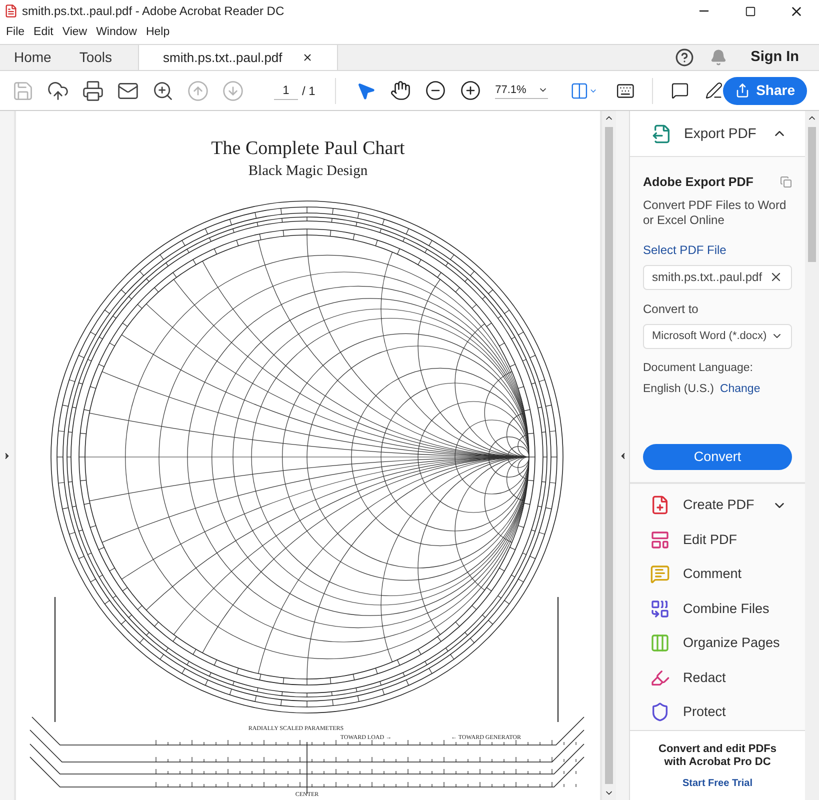 This screenshot has width=819, height=800. What do you see at coordinates (717, 574) in the screenshot?
I see `tool-item: Comment` at bounding box center [717, 574].